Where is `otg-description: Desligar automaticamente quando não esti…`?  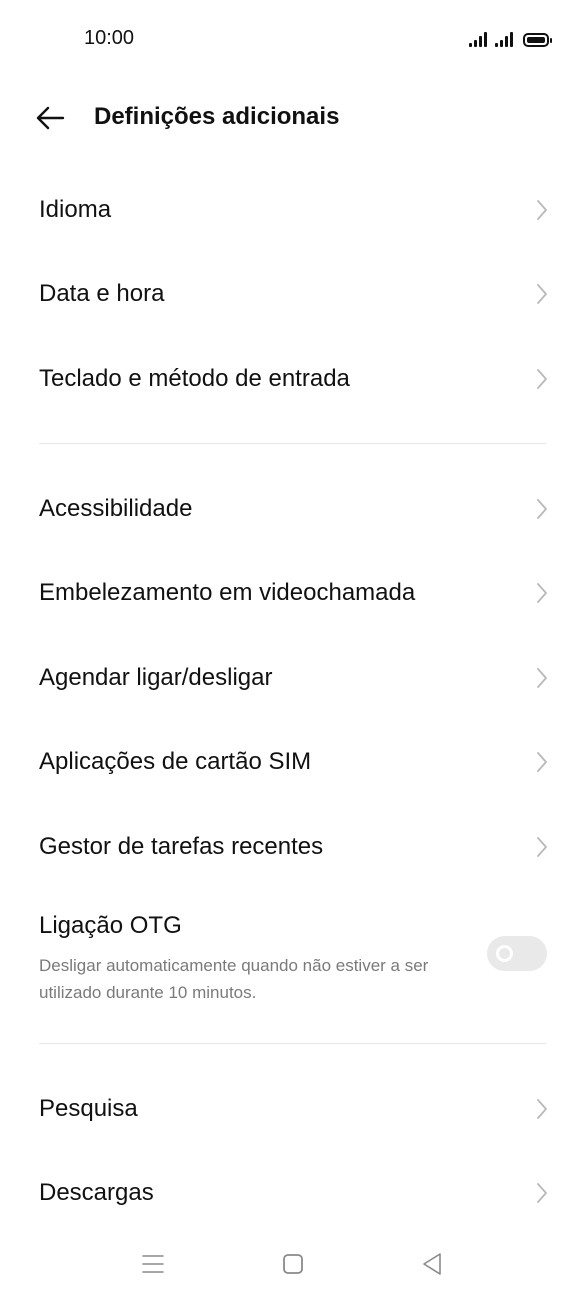
otg-description: Desligar automaticamente quando não esti… is located at coordinates (234, 979).